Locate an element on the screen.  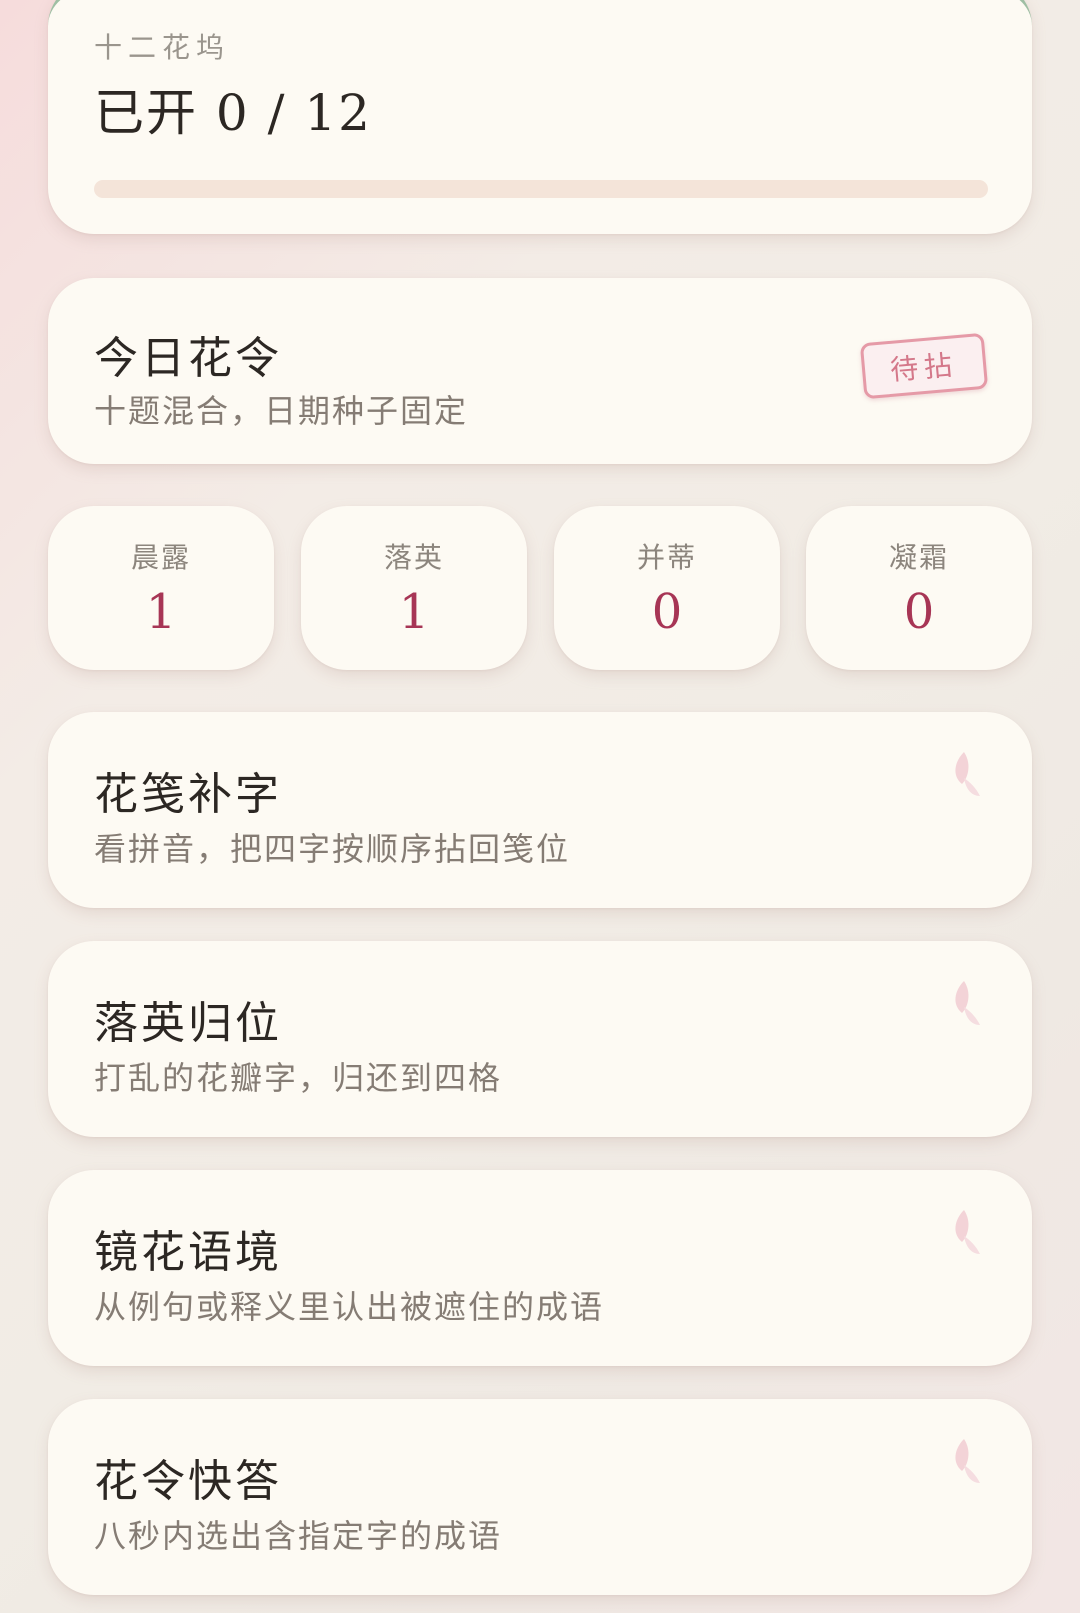
game-description: 八秒内选出含指定字的成语 is located at coordinates (298, 1536).